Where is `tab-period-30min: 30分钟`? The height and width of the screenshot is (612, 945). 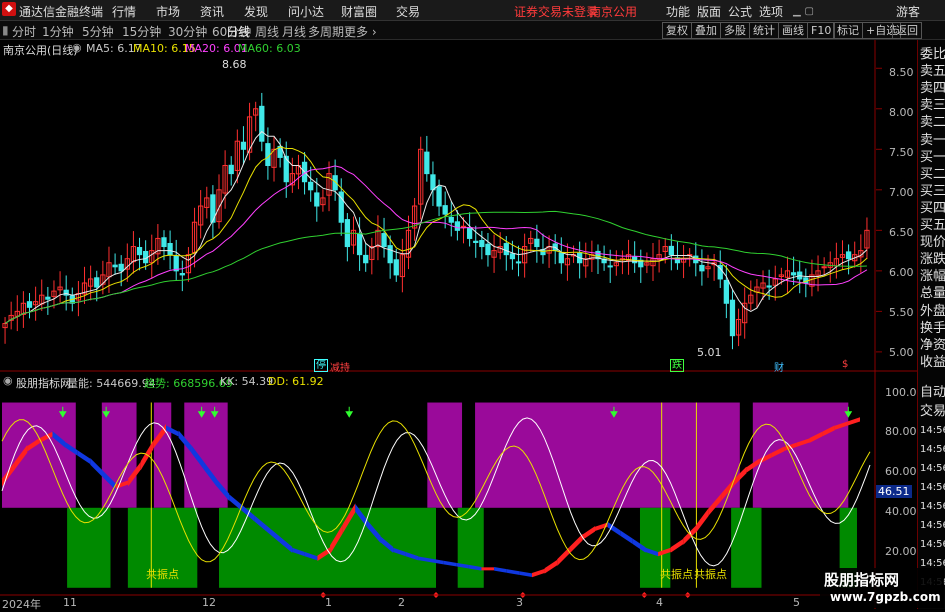 tab-period-30min: 30分钟 is located at coordinates (187, 31).